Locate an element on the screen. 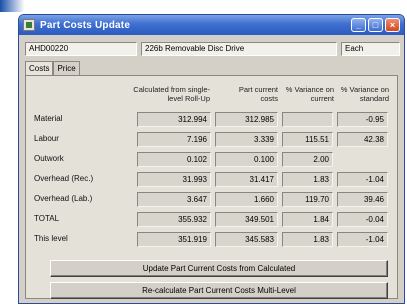 This screenshot has width=407, height=307. overhead-lab-variance-standard: 39.46 is located at coordinates (362, 199).